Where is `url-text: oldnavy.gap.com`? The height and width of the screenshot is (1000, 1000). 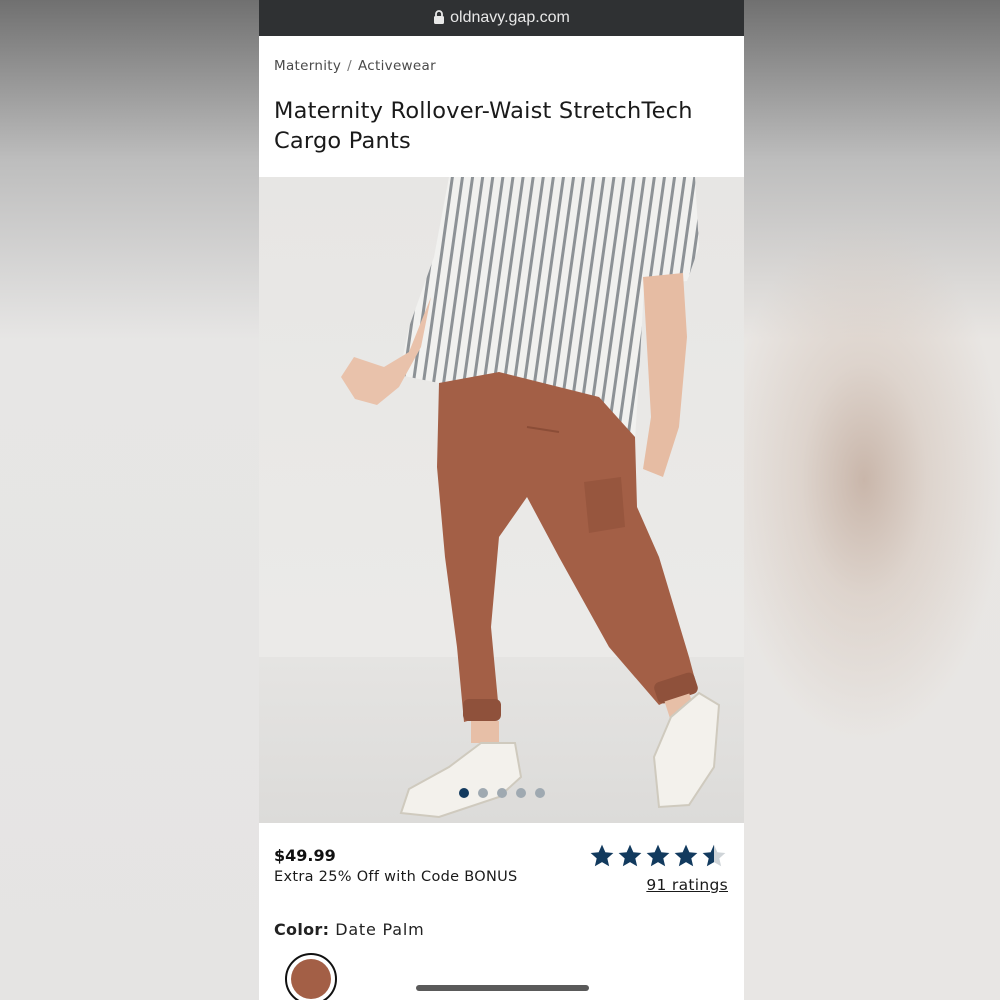
url-text: oldnavy.gap.com is located at coordinates (510, 17).